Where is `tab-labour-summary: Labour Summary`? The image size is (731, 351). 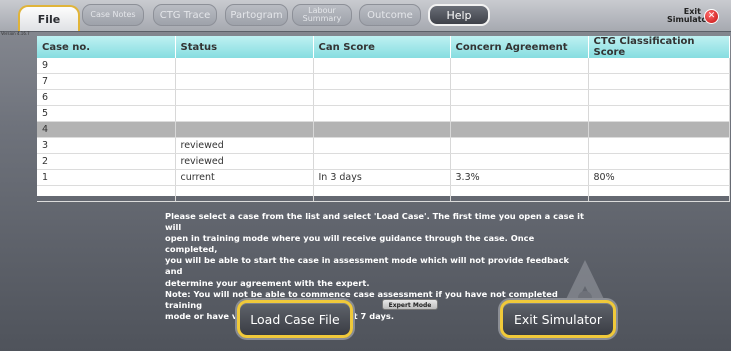
tab-labour-summary: Labour Summary is located at coordinates (322, 15).